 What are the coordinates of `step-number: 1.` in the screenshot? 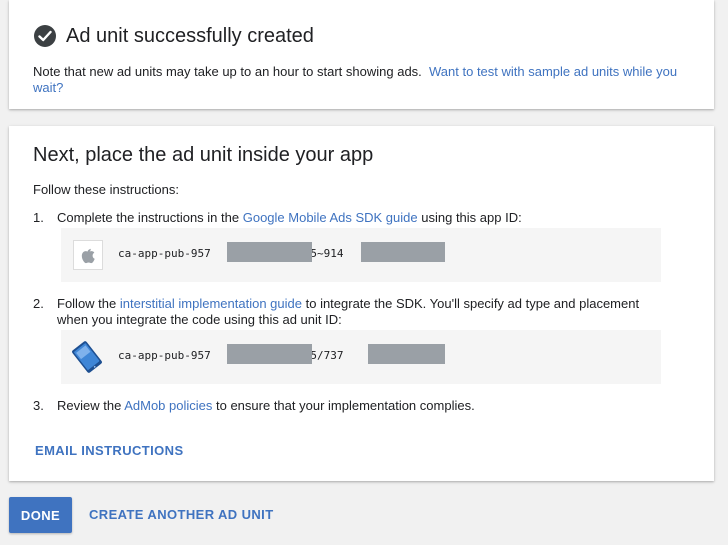 It's located at (38, 217).